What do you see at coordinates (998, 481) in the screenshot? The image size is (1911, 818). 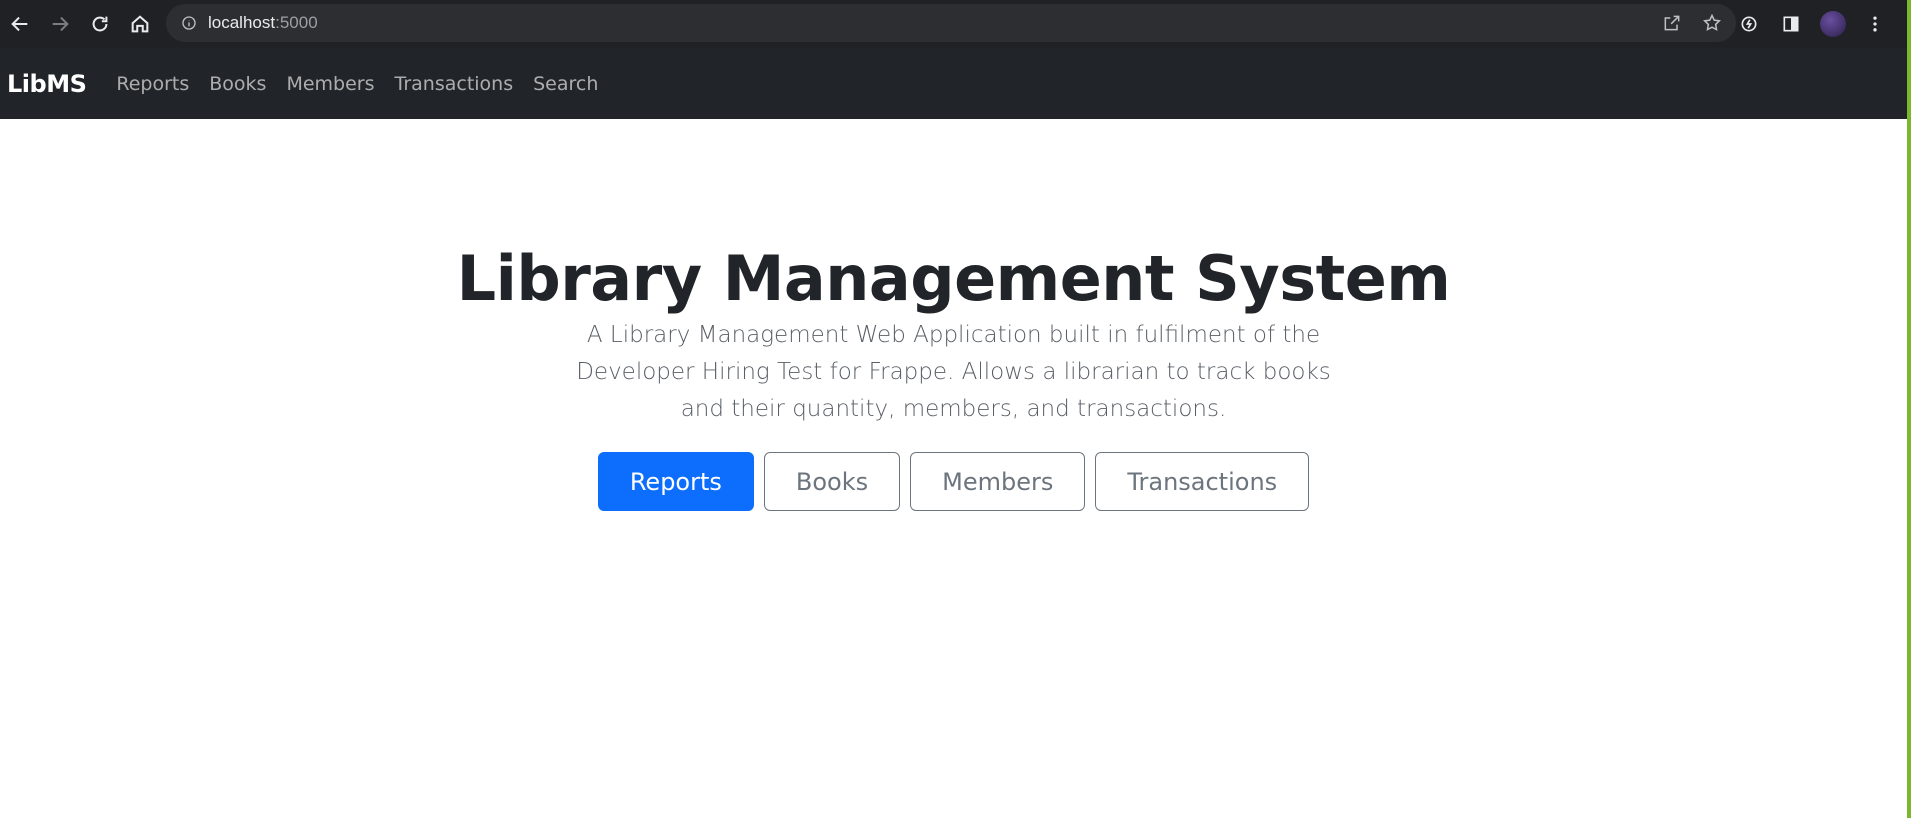 I see `members-button: Members` at bounding box center [998, 481].